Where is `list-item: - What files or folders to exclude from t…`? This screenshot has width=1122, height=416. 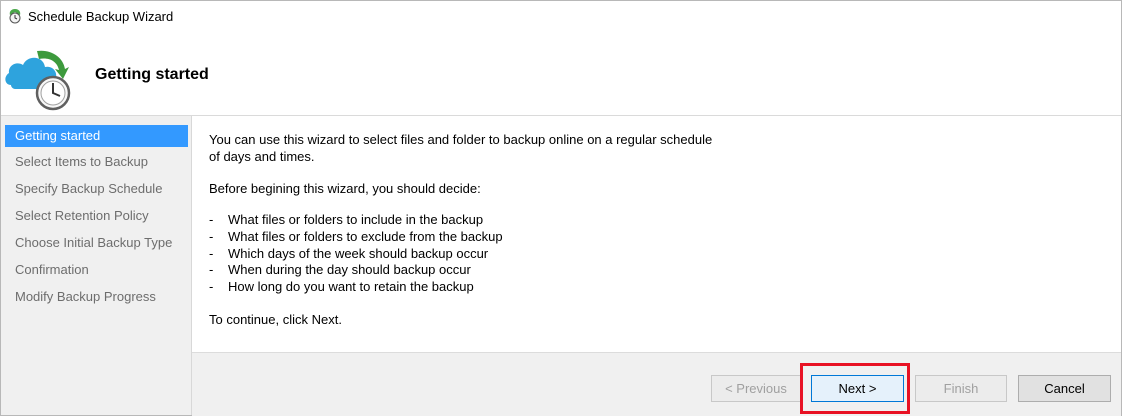
list-item: - What files or folders to exclude from t… is located at coordinates (356, 236).